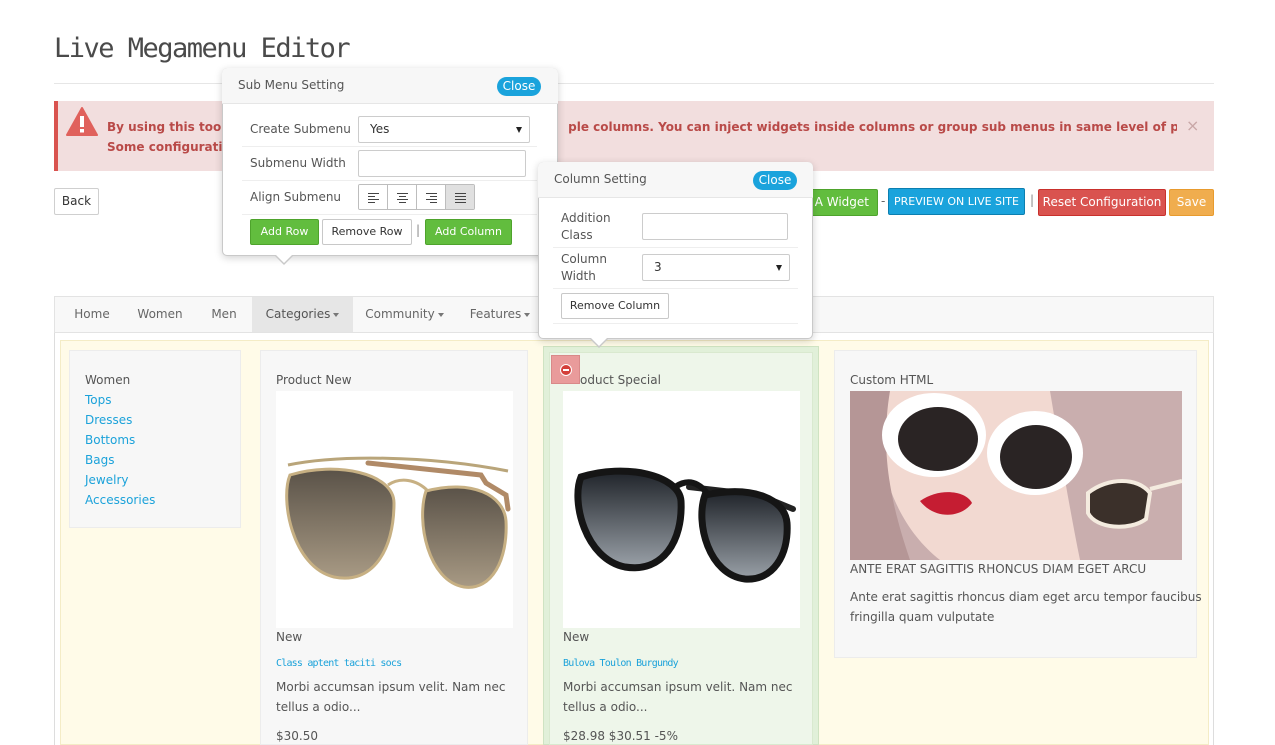 Image resolution: width=1275 pixels, height=745 pixels. I want to click on align-submenu-group, so click(416, 197).